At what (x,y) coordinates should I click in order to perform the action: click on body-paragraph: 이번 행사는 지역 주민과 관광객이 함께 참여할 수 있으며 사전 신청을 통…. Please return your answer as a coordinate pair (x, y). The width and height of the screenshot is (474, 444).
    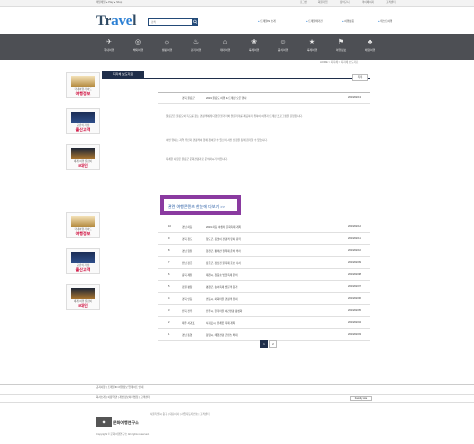
    Looking at the image, I should click on (217, 140).